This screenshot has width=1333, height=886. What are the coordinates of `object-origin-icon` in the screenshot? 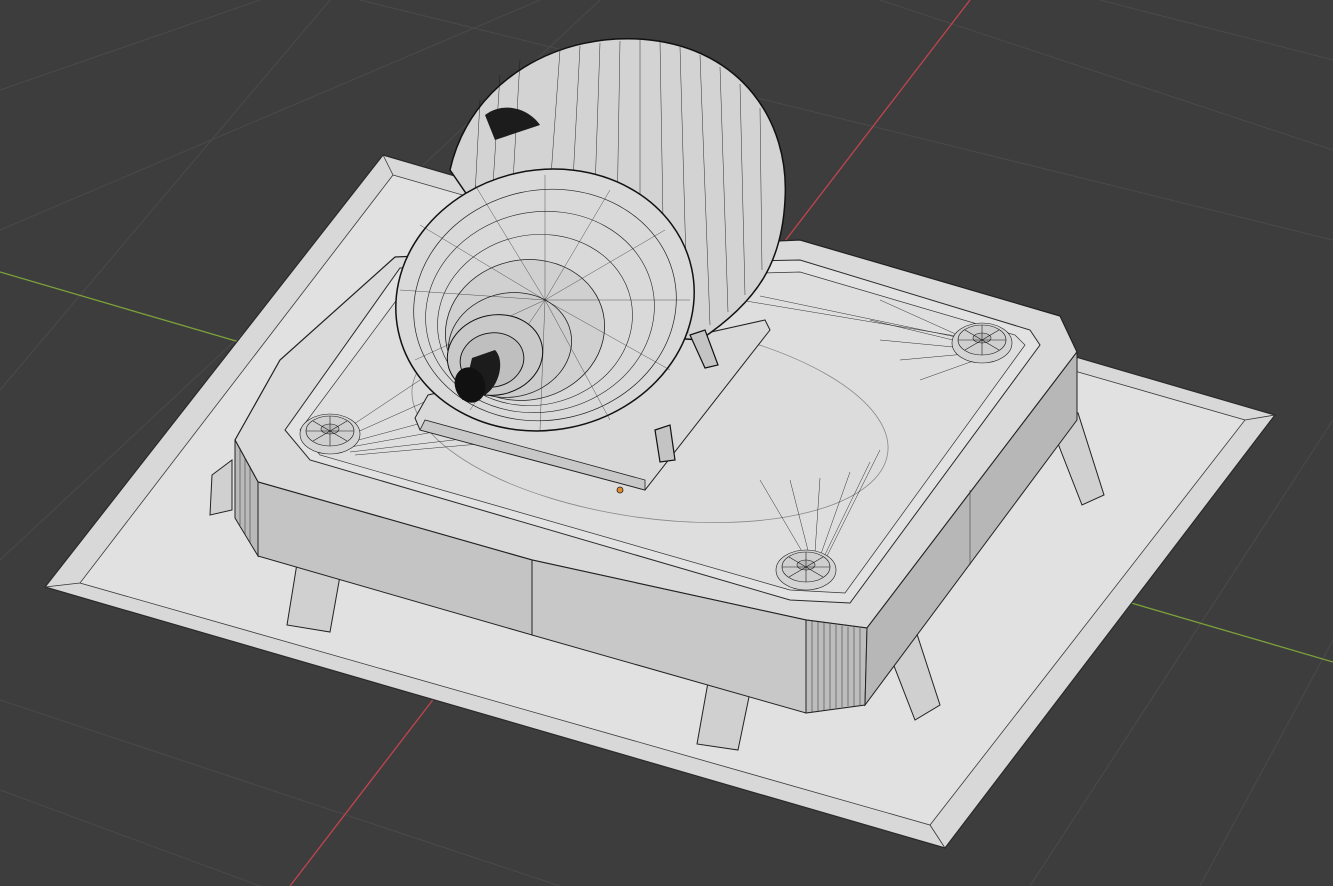 It's located at (620, 490).